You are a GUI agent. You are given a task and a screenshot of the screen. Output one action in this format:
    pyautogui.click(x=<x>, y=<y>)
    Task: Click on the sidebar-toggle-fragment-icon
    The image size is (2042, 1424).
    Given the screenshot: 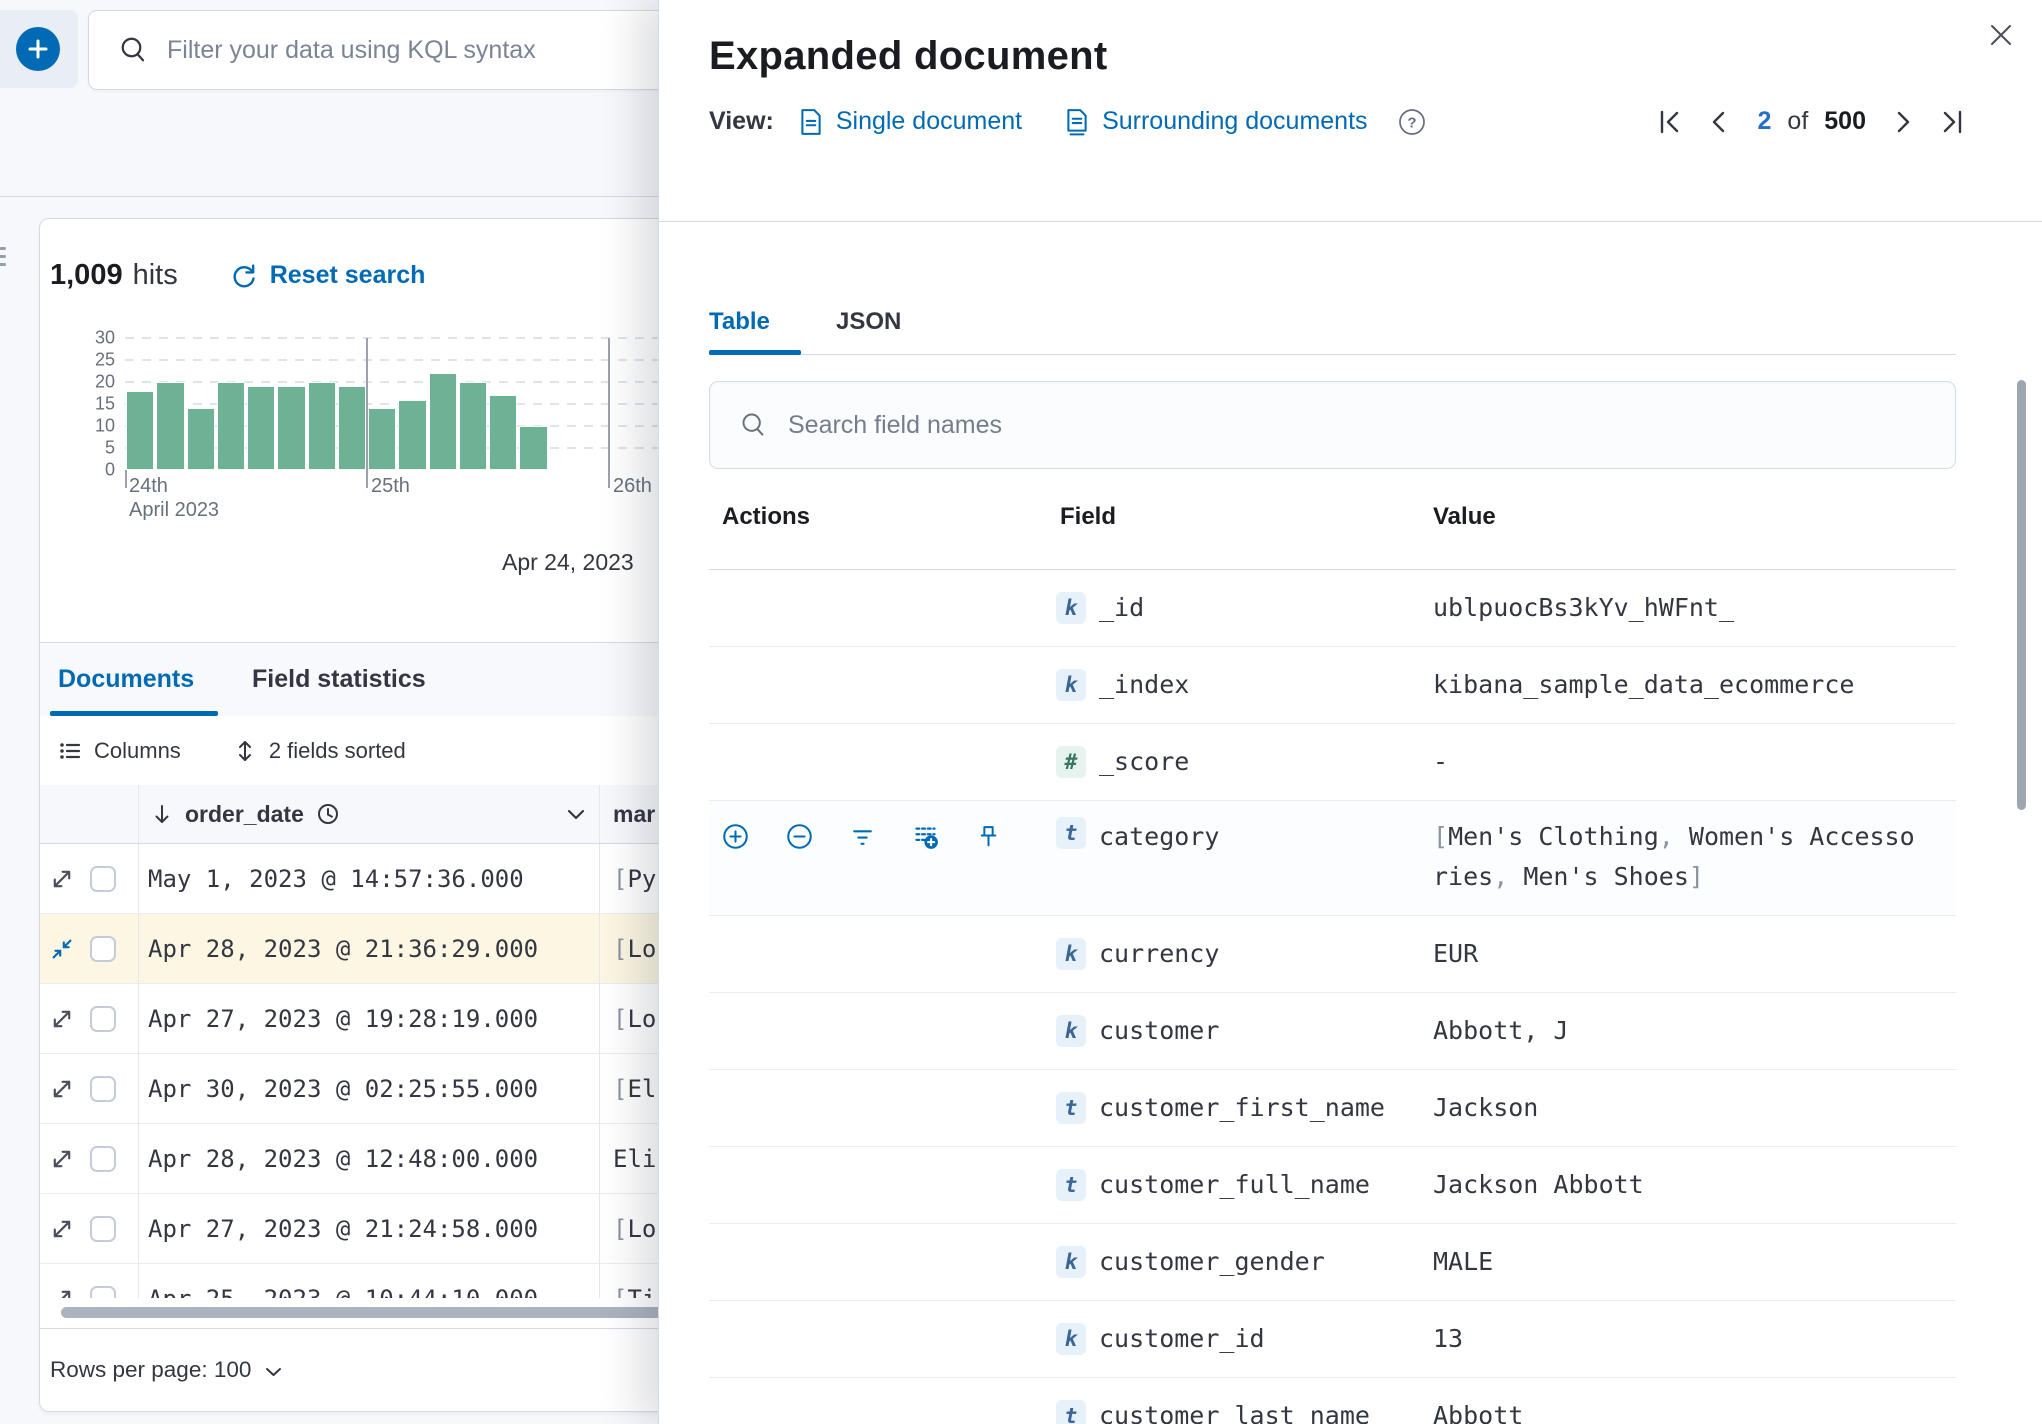 What is the action you would take?
    pyautogui.click(x=5, y=257)
    